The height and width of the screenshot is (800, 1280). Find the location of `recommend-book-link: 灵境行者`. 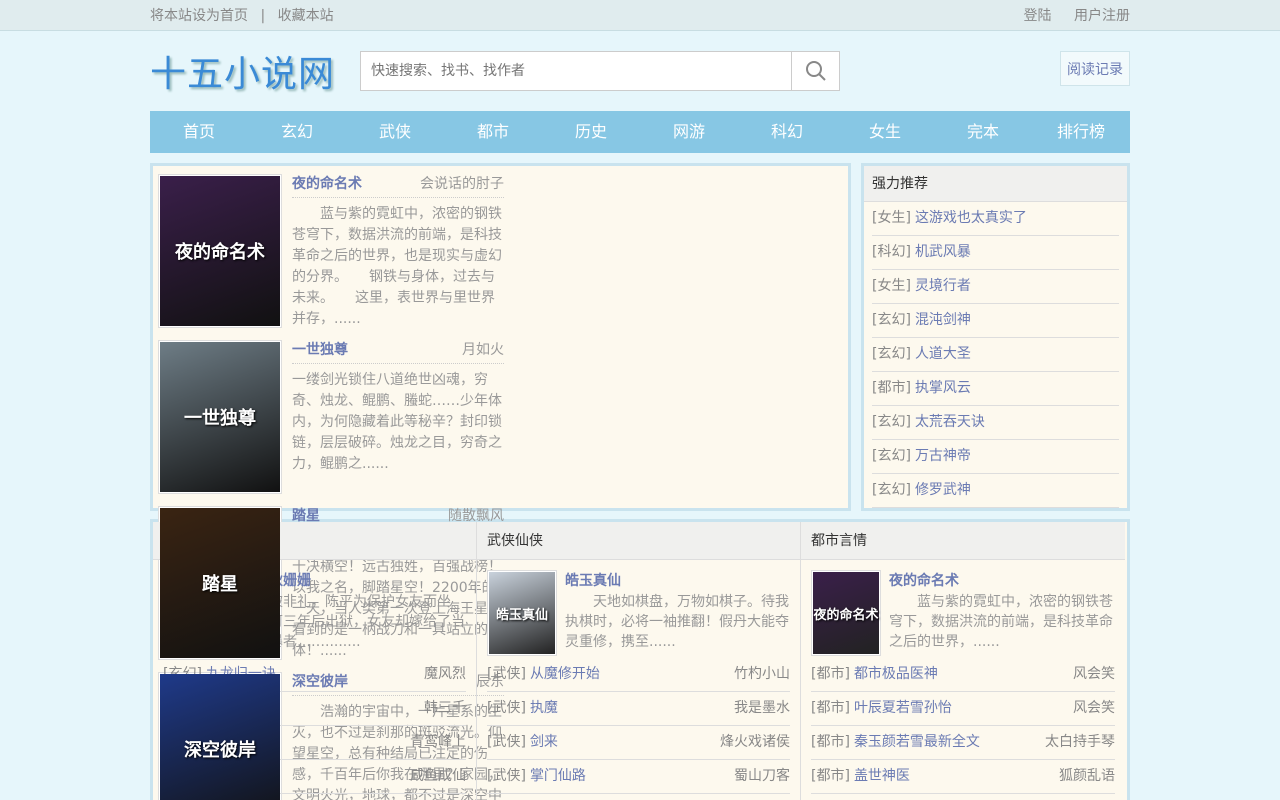

recommend-book-link: 灵境行者 is located at coordinates (943, 286).